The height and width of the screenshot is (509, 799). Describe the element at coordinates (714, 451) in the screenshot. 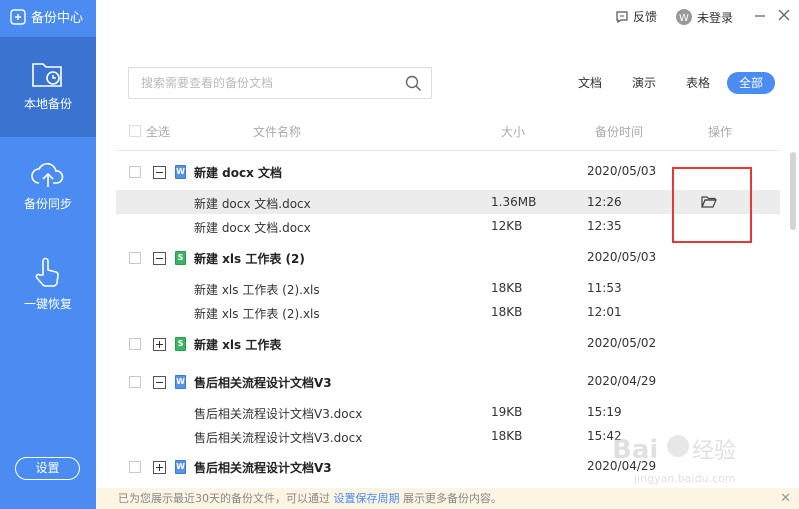

I see `svg-text: 经验` at that location.